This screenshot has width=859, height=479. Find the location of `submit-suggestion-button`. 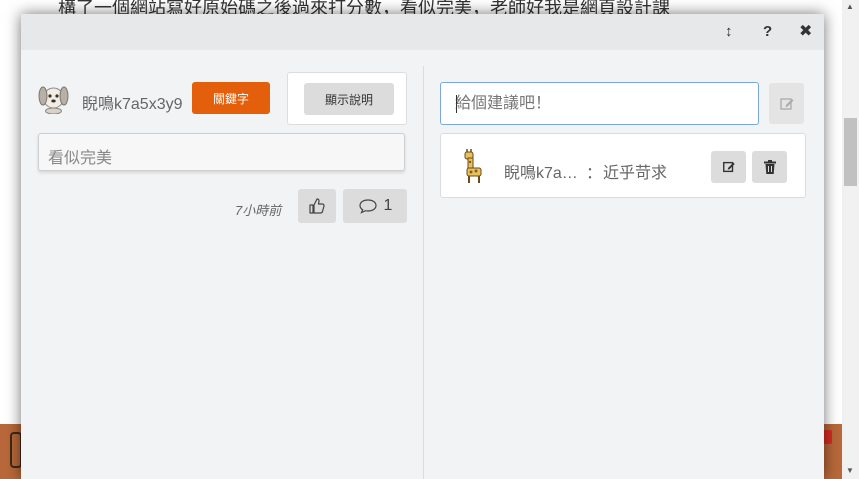

submit-suggestion-button is located at coordinates (786, 103).